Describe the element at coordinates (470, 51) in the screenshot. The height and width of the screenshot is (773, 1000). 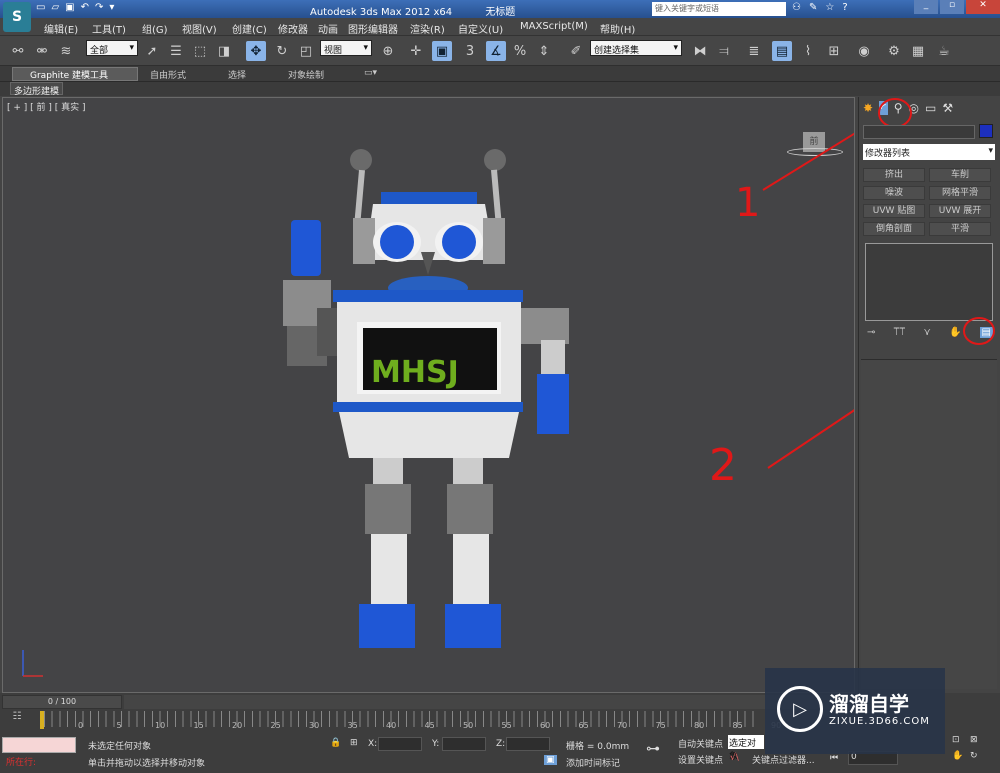
I see `snap-toggle-icon: 3` at that location.